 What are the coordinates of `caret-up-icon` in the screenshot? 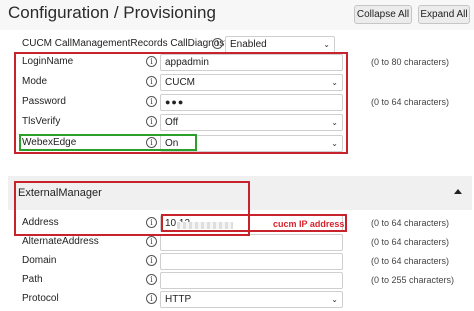 It's located at (458, 191).